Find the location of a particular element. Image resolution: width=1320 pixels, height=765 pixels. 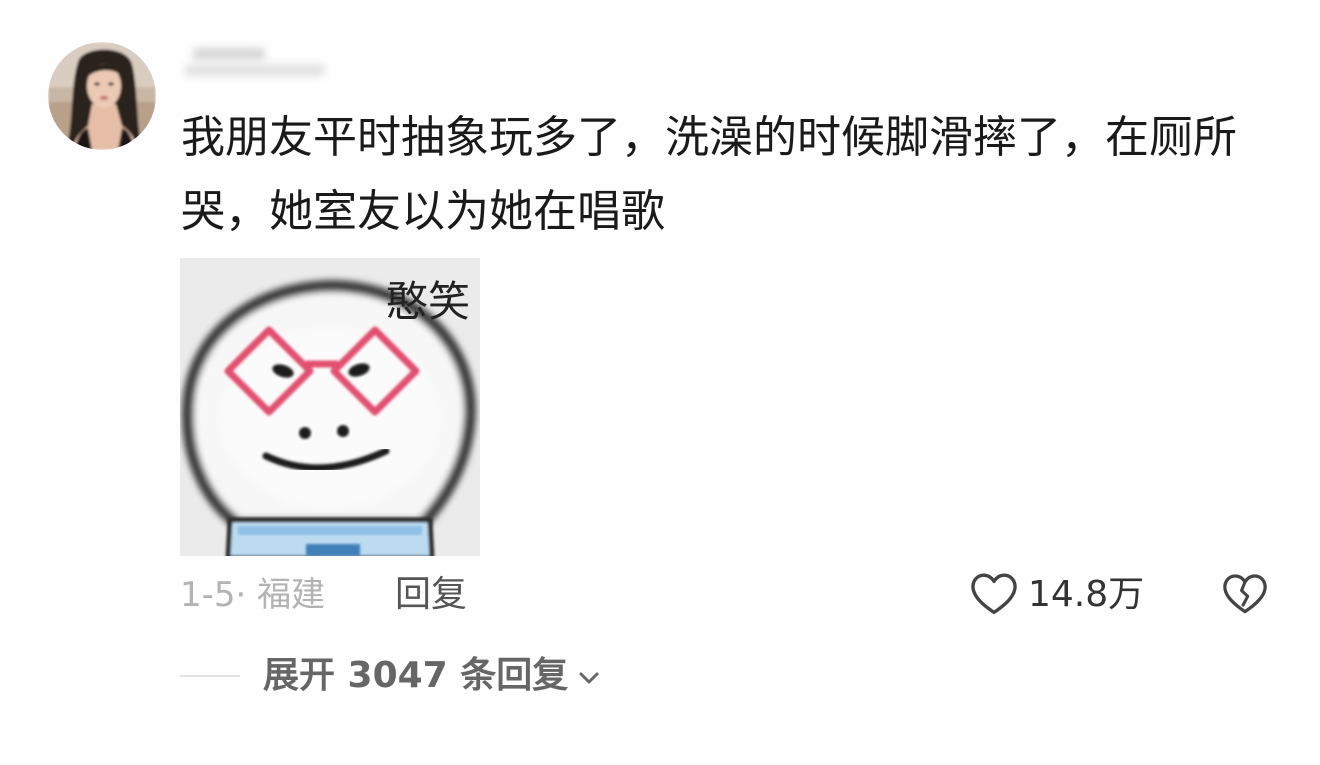

broken-heart-icon is located at coordinates (1245, 594).